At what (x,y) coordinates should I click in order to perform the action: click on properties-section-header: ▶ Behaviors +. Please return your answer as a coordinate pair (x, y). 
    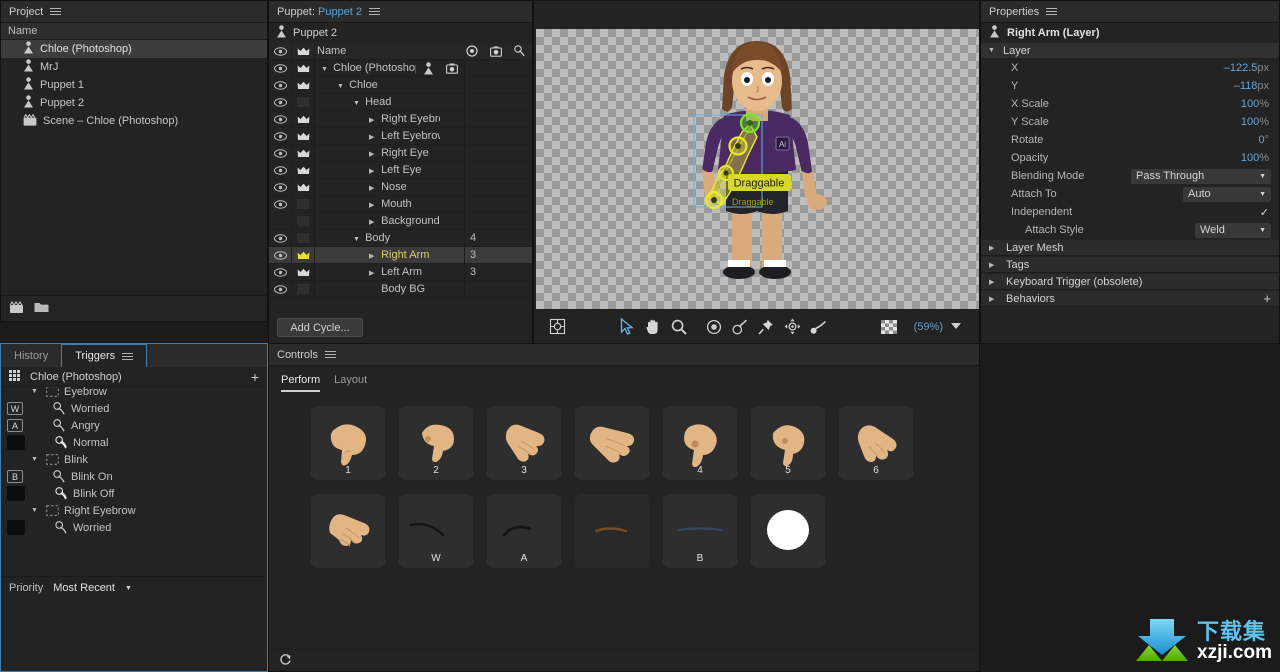
    Looking at the image, I should click on (1130, 298).